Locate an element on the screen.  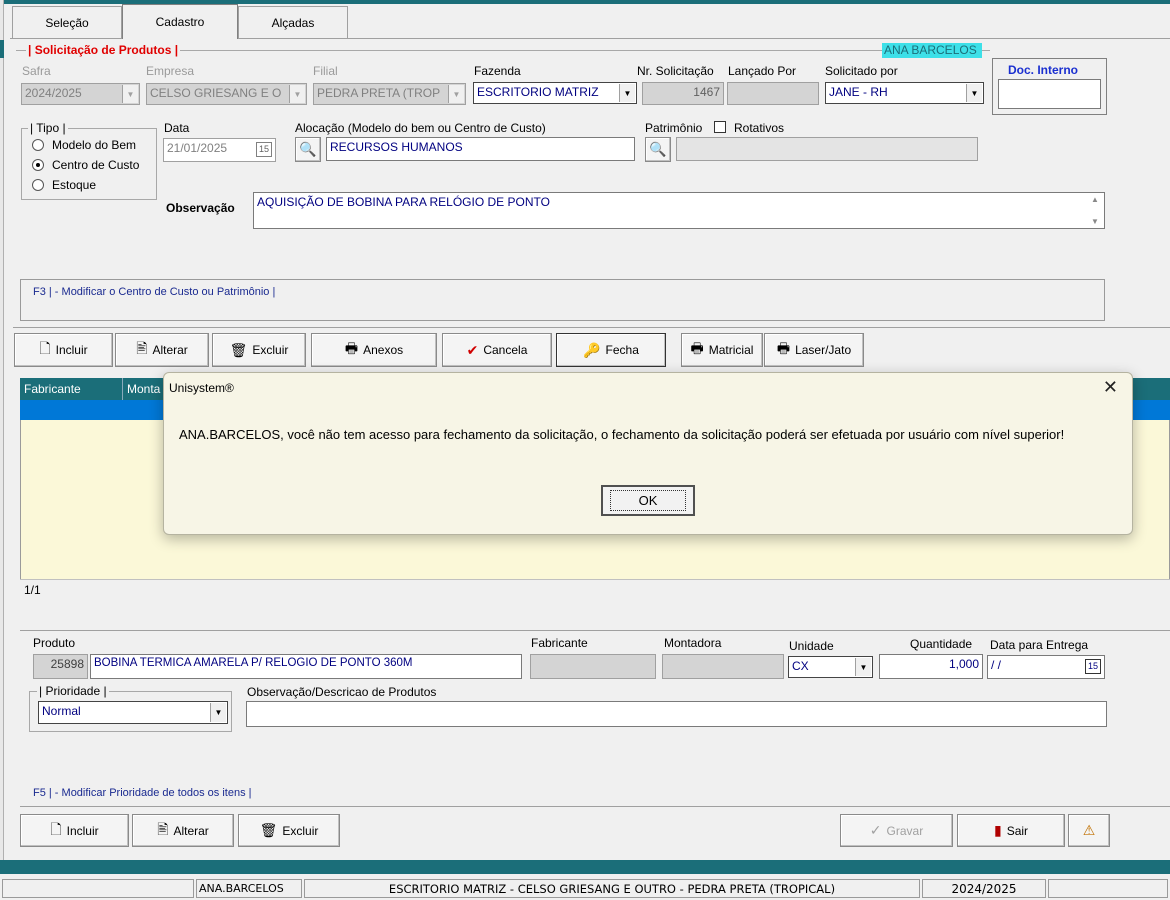
safra-value: 2024/2025 is located at coordinates (53, 93).